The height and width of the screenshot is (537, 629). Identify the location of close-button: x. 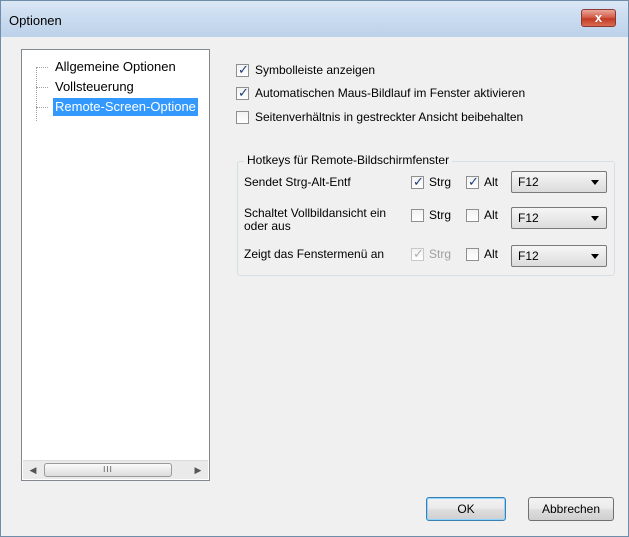
(598, 18).